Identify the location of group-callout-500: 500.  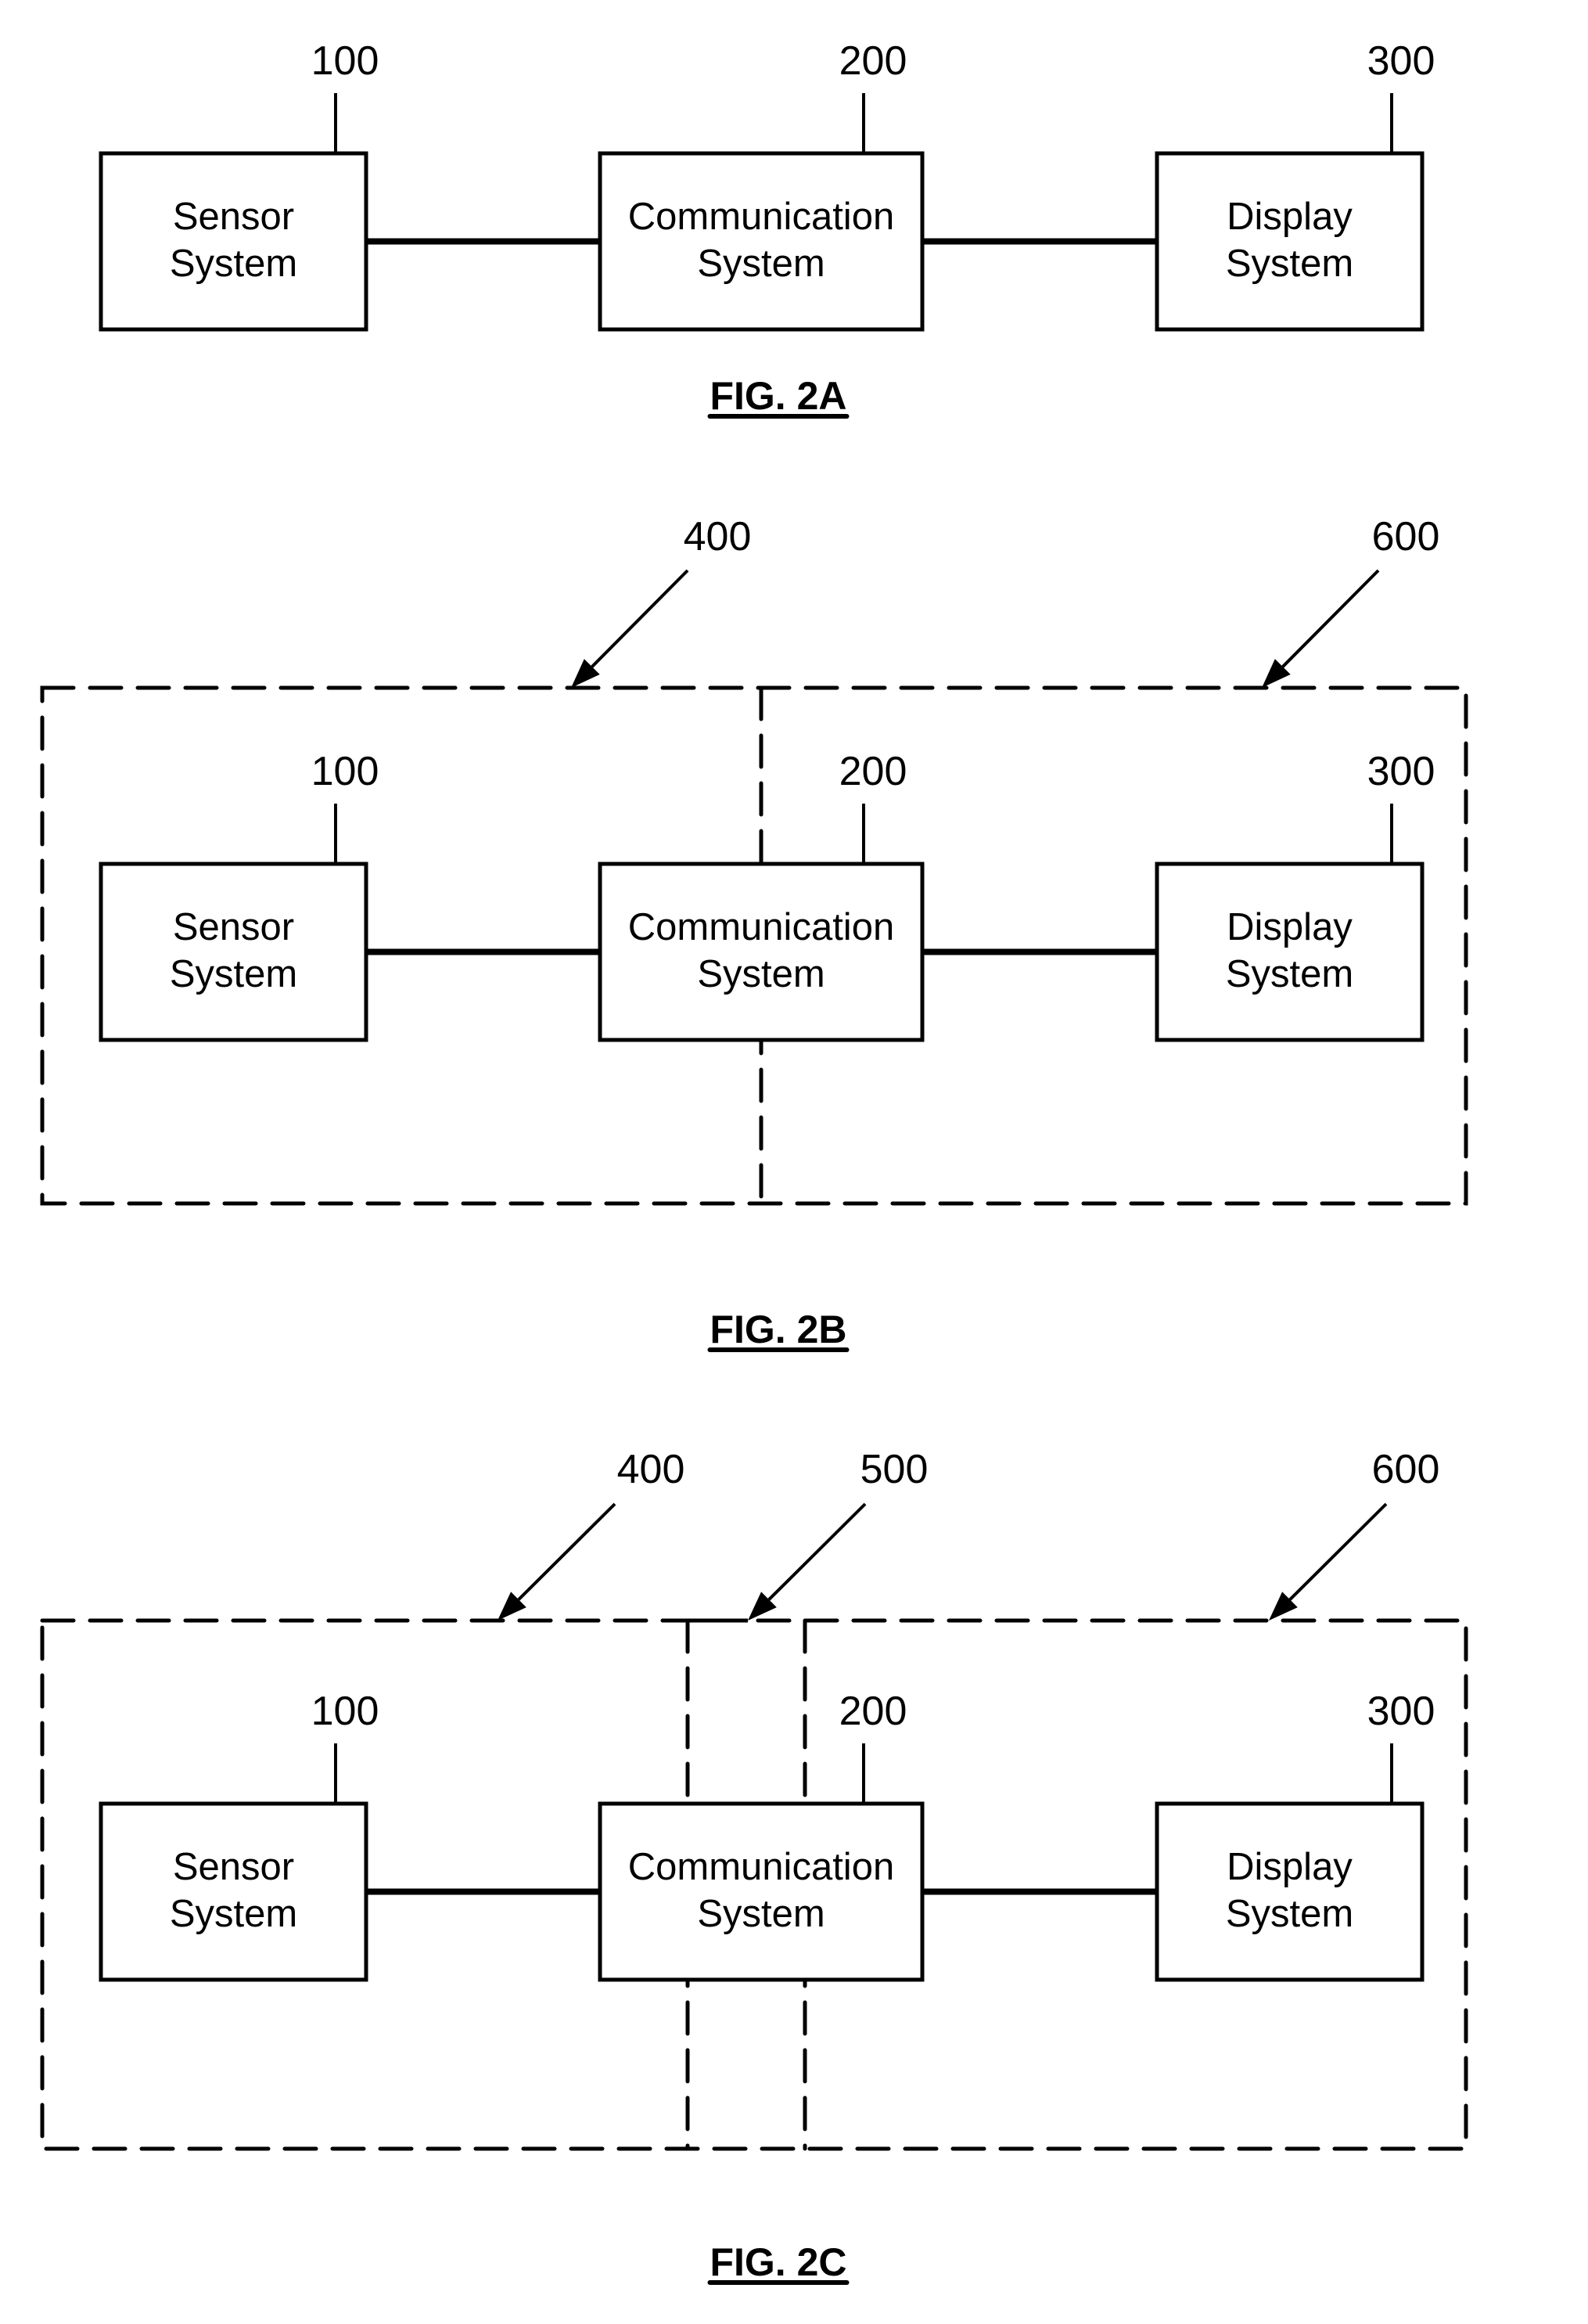
(838, 1534).